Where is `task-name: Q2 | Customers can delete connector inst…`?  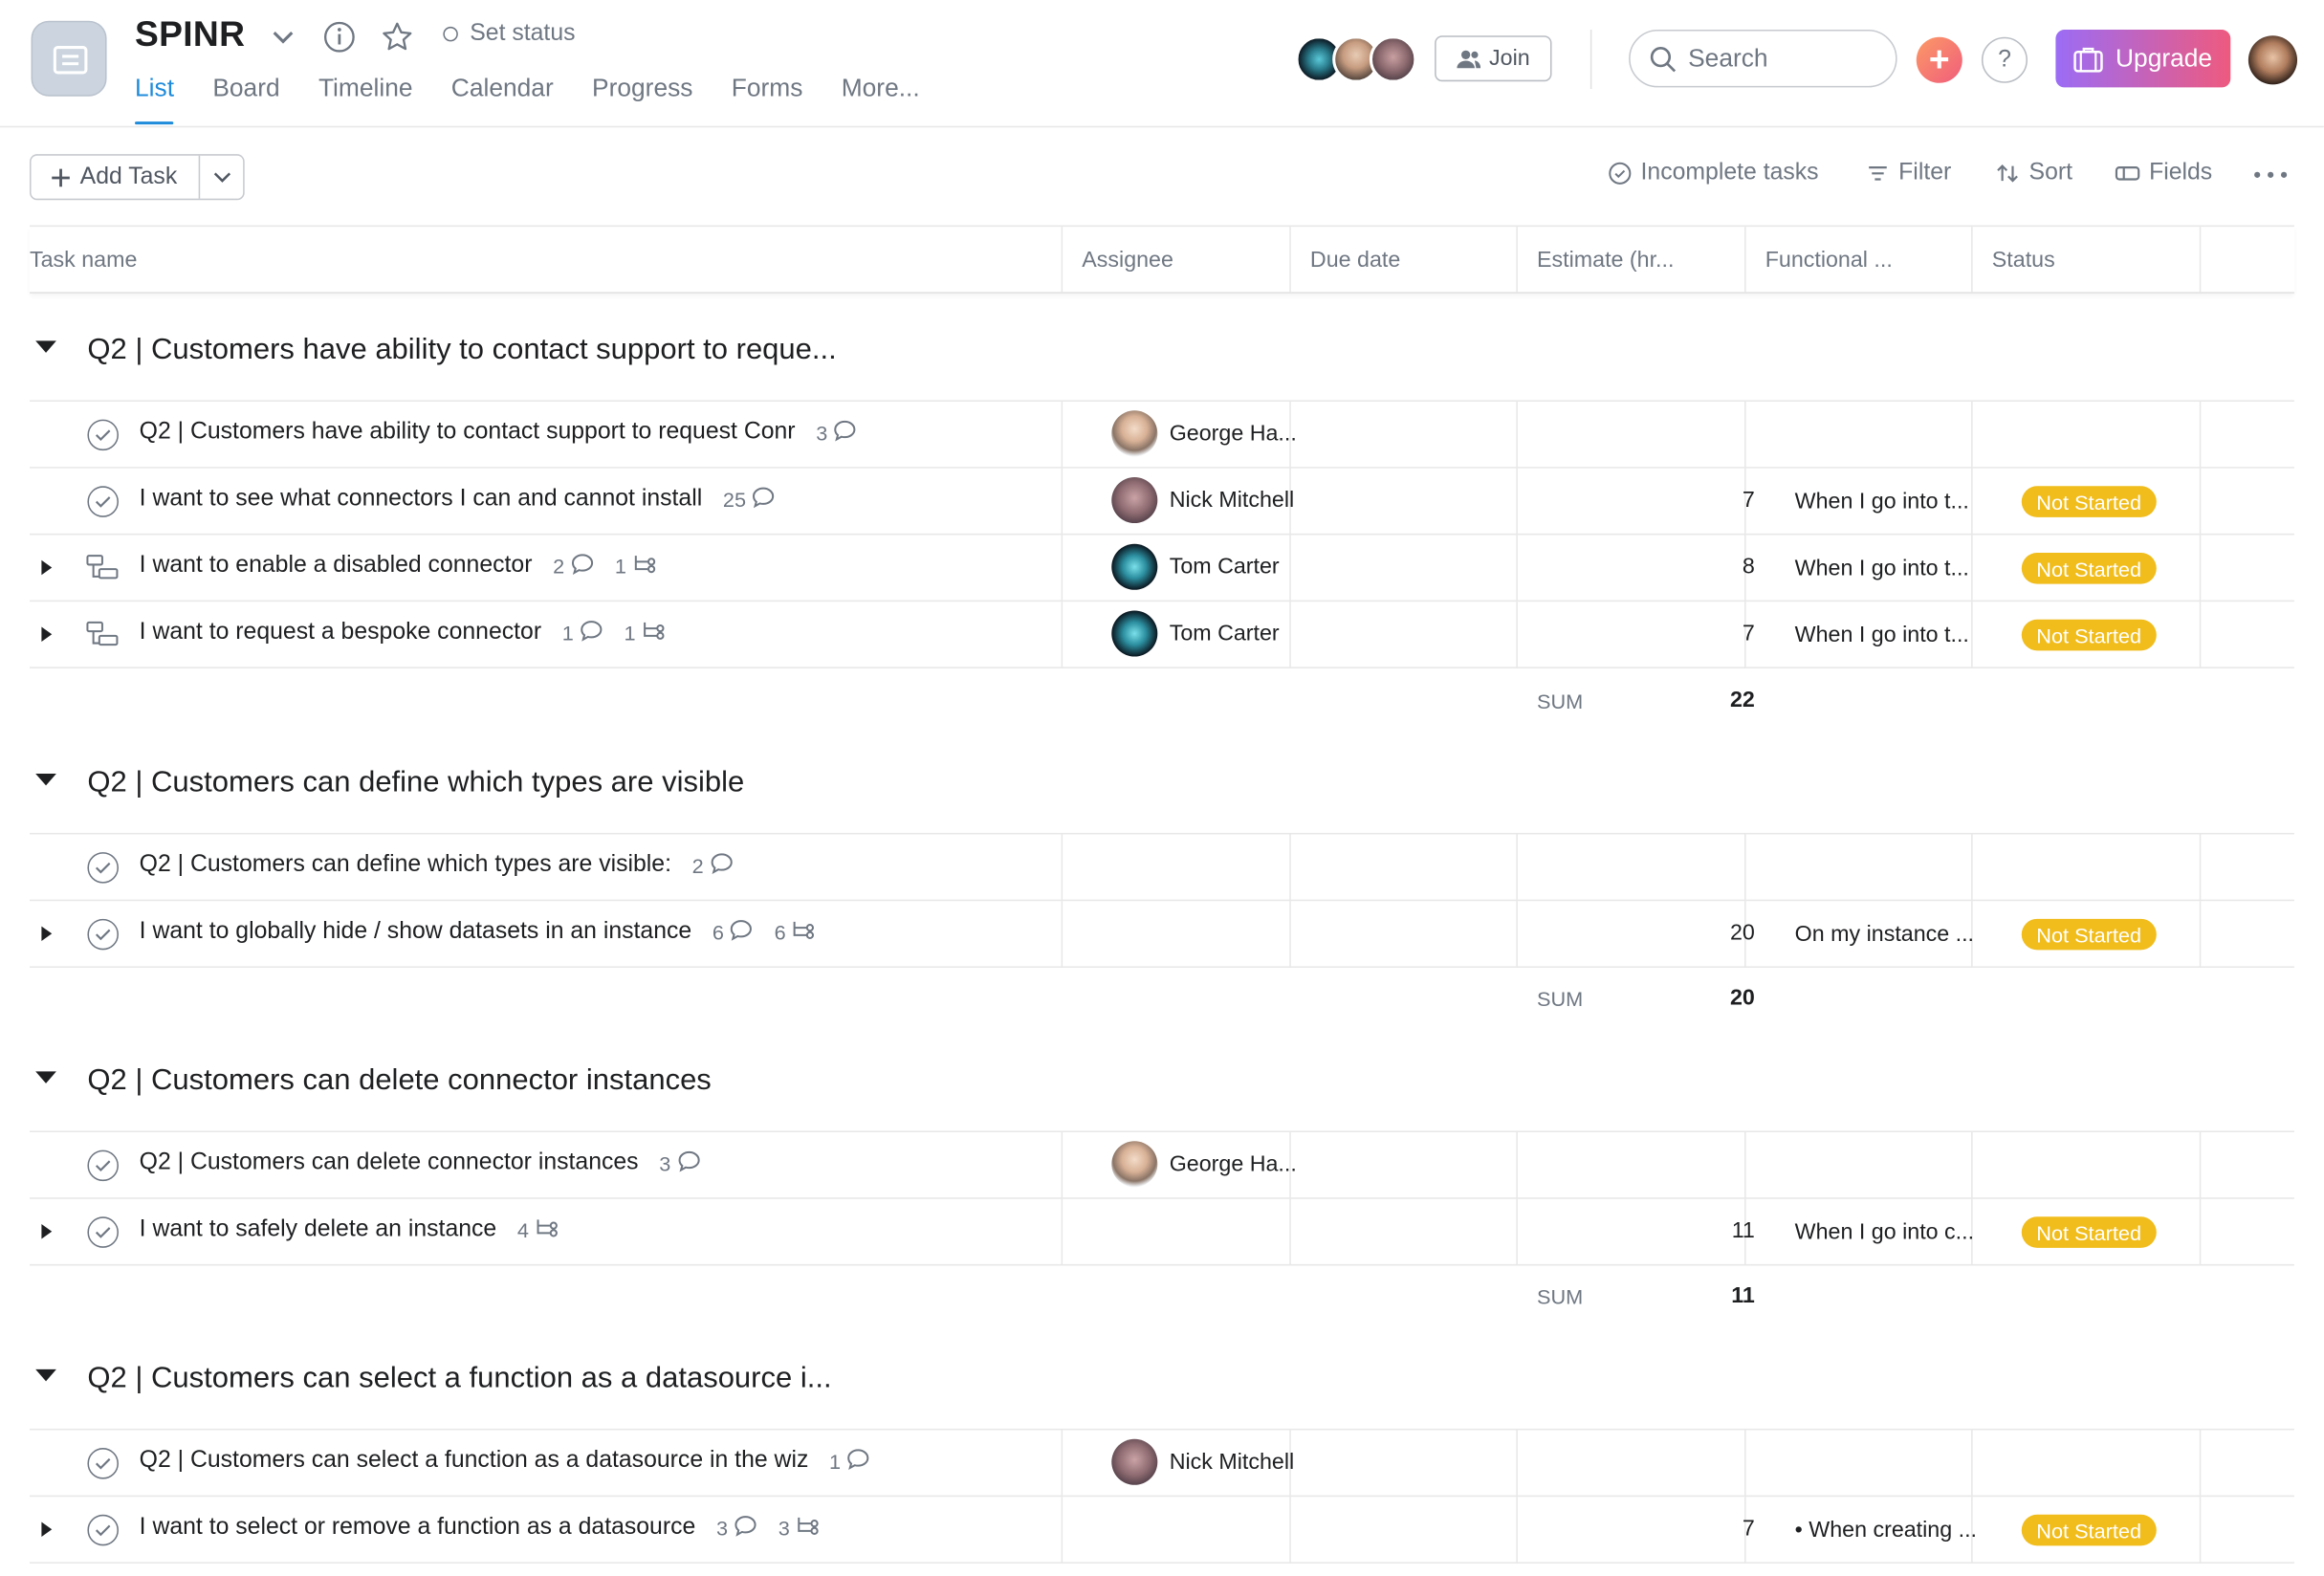
task-name: Q2 | Customers can delete connector inst… is located at coordinates (420, 1163).